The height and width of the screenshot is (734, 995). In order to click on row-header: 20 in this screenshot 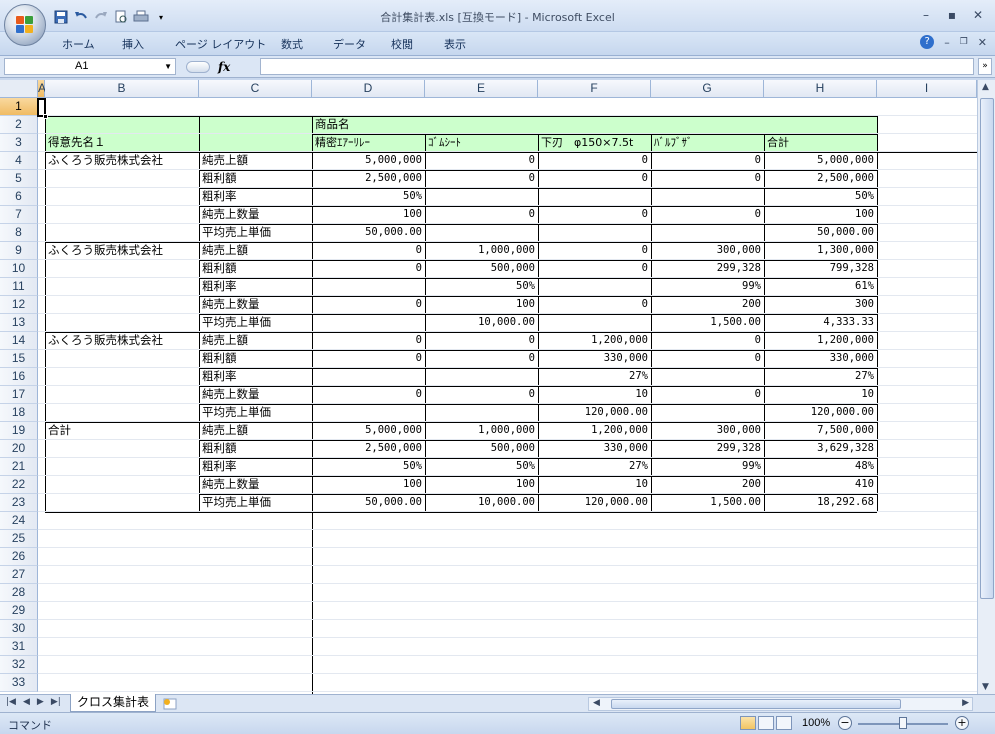, I will do `click(19, 449)`.